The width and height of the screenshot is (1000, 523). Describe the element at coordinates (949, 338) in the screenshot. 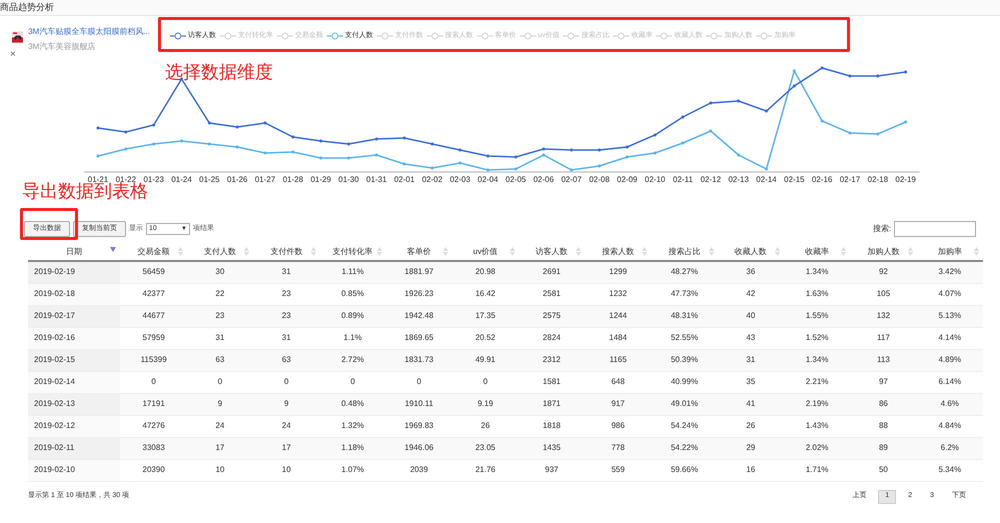

I see `table-cell: 4.14%` at that location.